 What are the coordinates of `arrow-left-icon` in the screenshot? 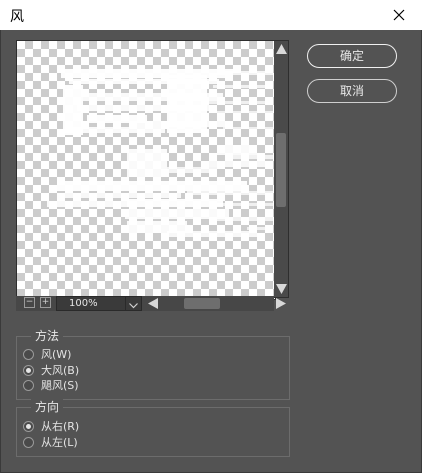 It's located at (153, 303).